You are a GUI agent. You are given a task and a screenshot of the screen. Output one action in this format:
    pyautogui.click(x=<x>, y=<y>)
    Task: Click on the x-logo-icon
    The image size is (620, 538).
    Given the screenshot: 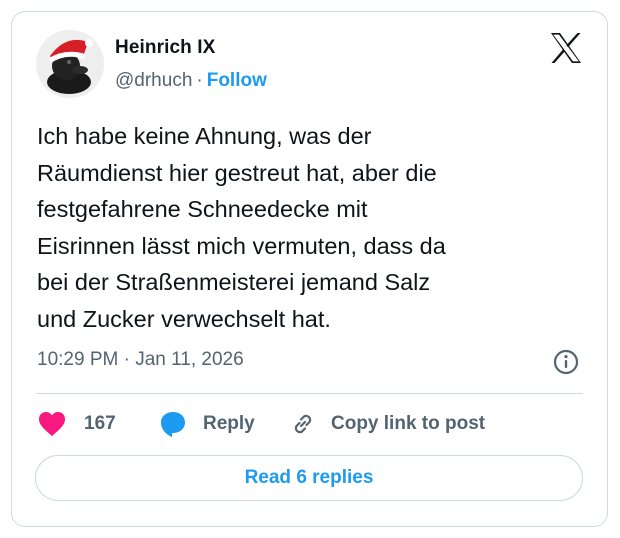 What is the action you would take?
    pyautogui.click(x=566, y=48)
    